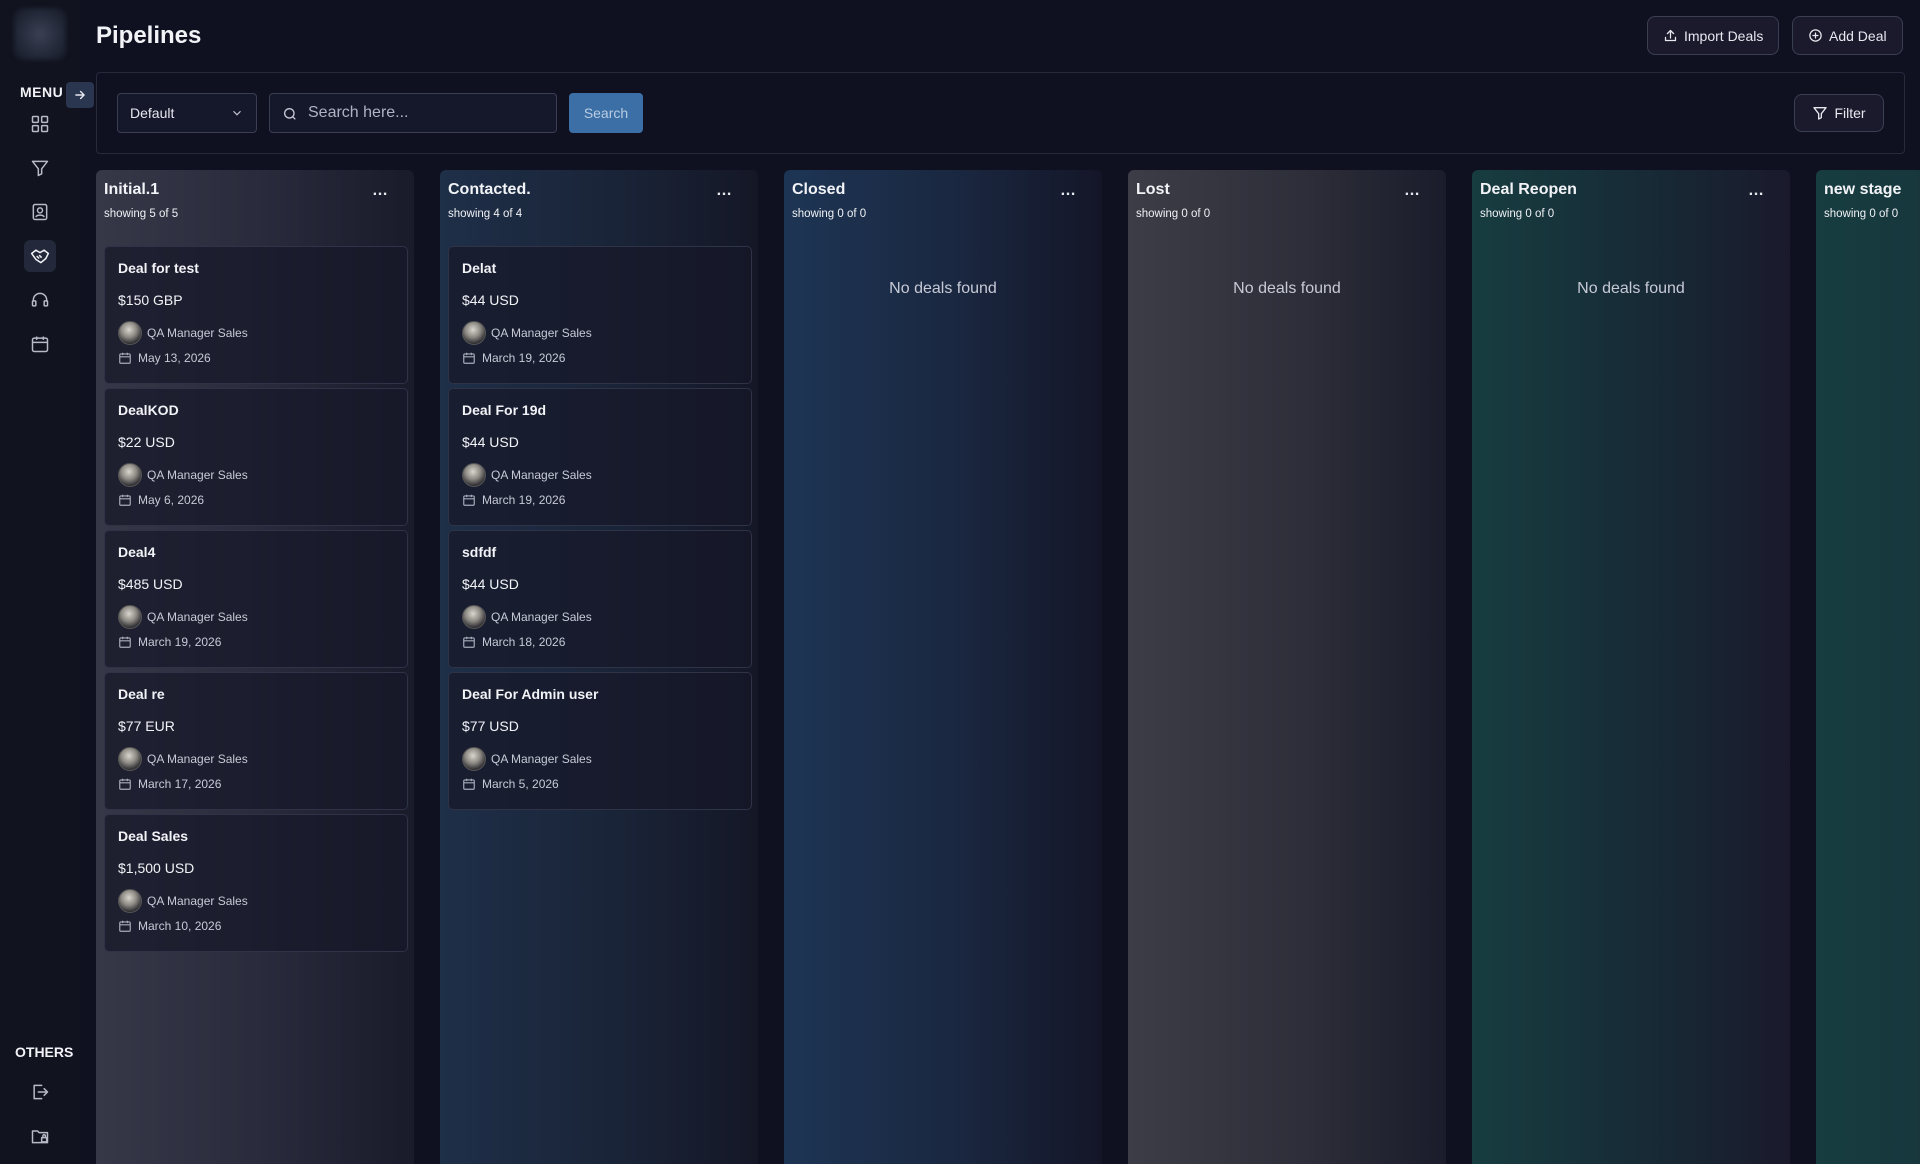 The image size is (1920, 1164). What do you see at coordinates (40, 256) in the screenshot?
I see `nav-deals` at bounding box center [40, 256].